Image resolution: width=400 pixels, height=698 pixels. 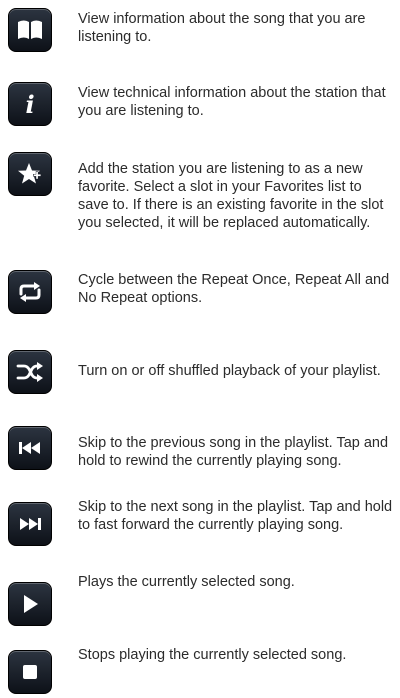 What do you see at coordinates (30, 372) in the screenshot?
I see `shuffle-icon` at bounding box center [30, 372].